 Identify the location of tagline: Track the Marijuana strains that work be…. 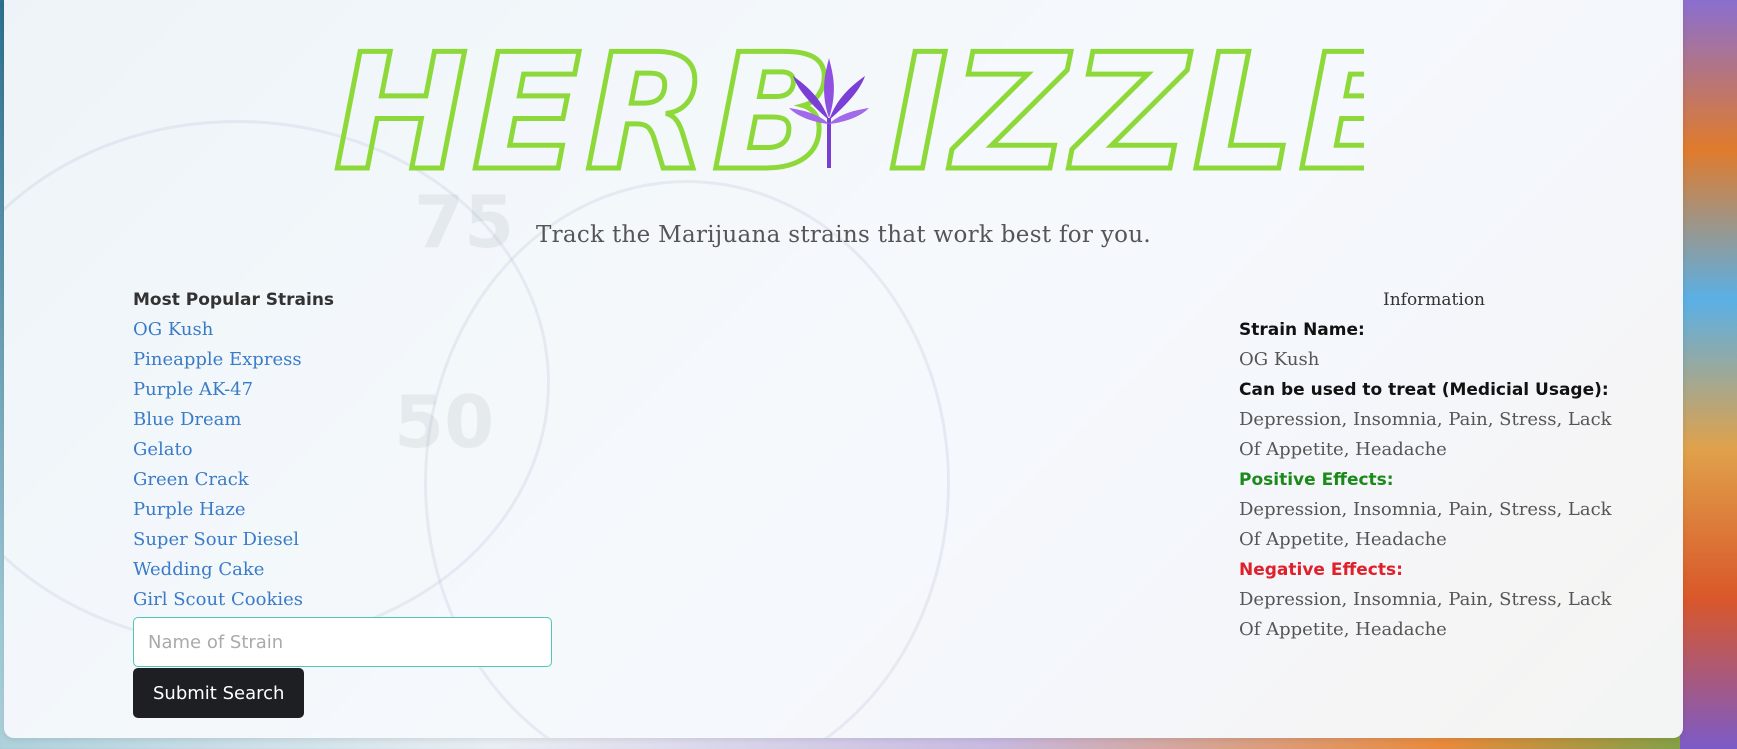
(843, 235).